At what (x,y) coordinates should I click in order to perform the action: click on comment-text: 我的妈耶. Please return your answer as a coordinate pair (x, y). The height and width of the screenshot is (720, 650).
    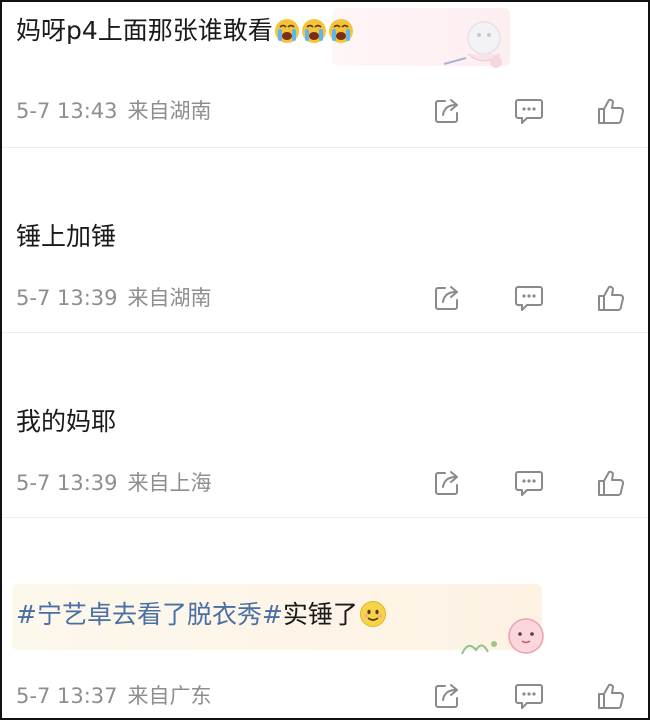
    Looking at the image, I should click on (66, 422).